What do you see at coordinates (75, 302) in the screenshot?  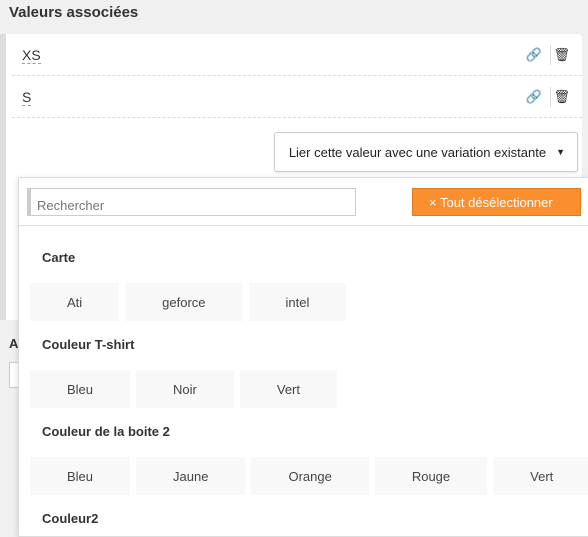 I see `option-chip: Ati` at bounding box center [75, 302].